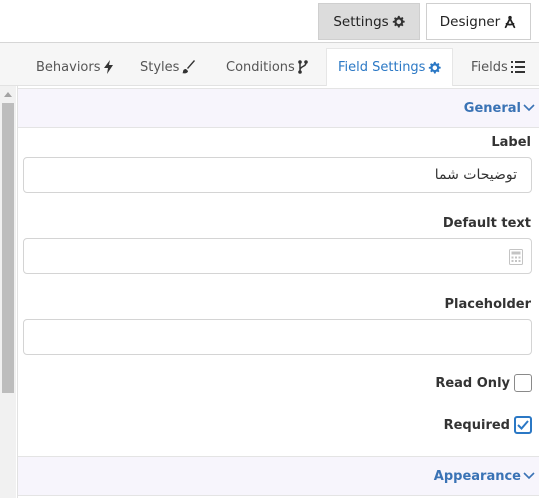 The width and height of the screenshot is (539, 498). I want to click on tab-conditions: Conditions, so click(267, 67).